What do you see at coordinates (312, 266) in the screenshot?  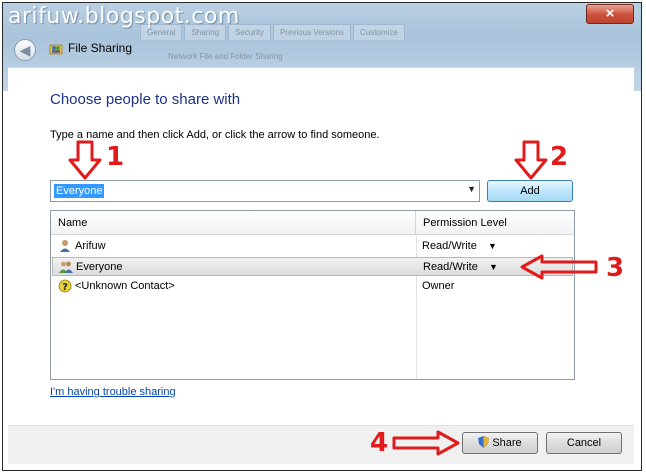 I see `table-row-selected: Everyone Read/Write ▼` at bounding box center [312, 266].